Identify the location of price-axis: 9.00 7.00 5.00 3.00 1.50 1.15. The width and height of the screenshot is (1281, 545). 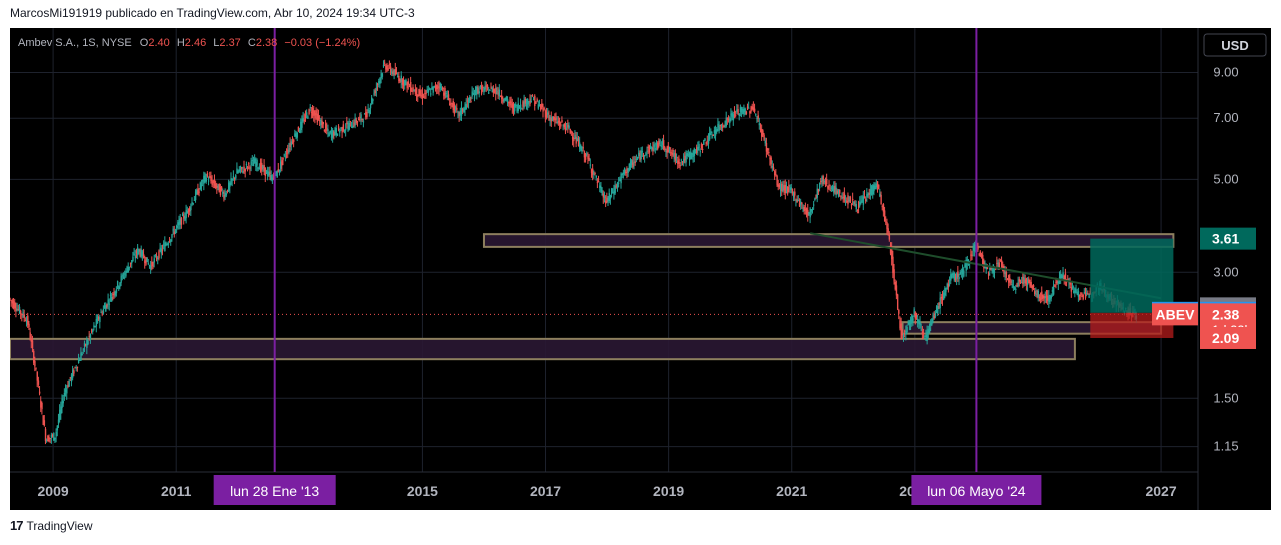
(1218, 269).